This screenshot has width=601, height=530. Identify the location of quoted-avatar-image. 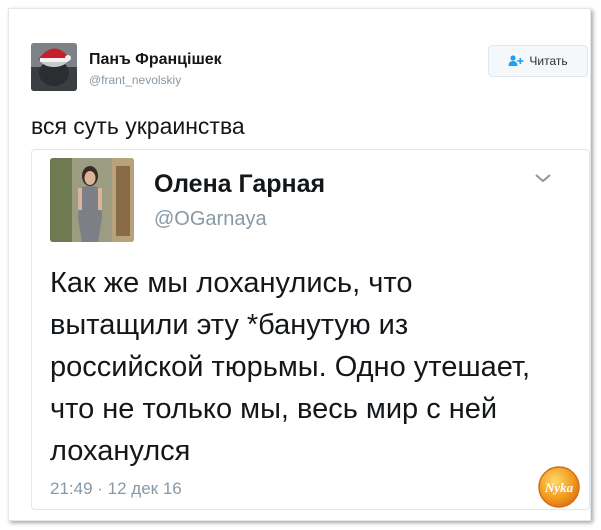
(92, 200).